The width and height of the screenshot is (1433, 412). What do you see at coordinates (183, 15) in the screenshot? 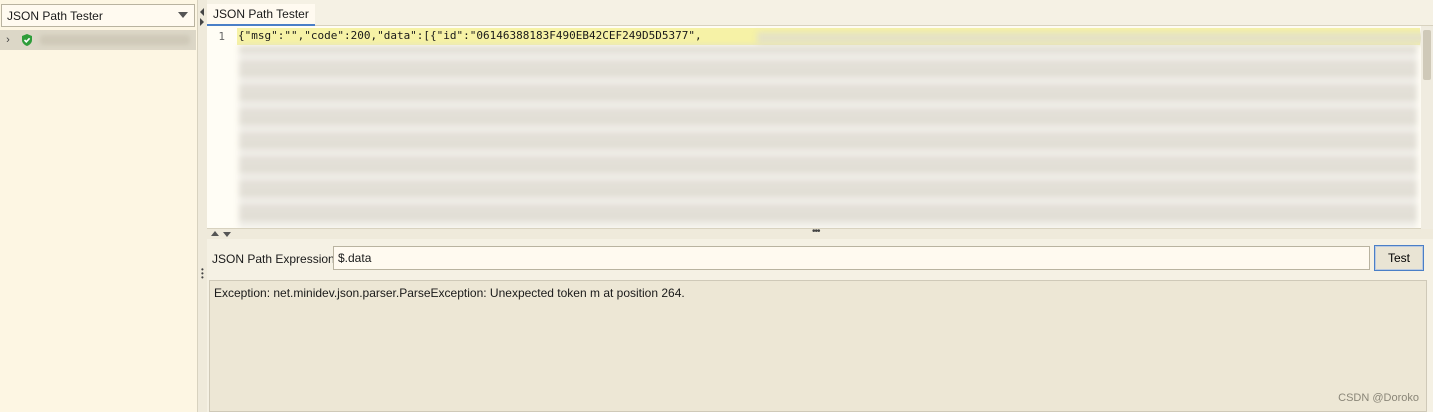
I see `chevron-down-icon` at bounding box center [183, 15].